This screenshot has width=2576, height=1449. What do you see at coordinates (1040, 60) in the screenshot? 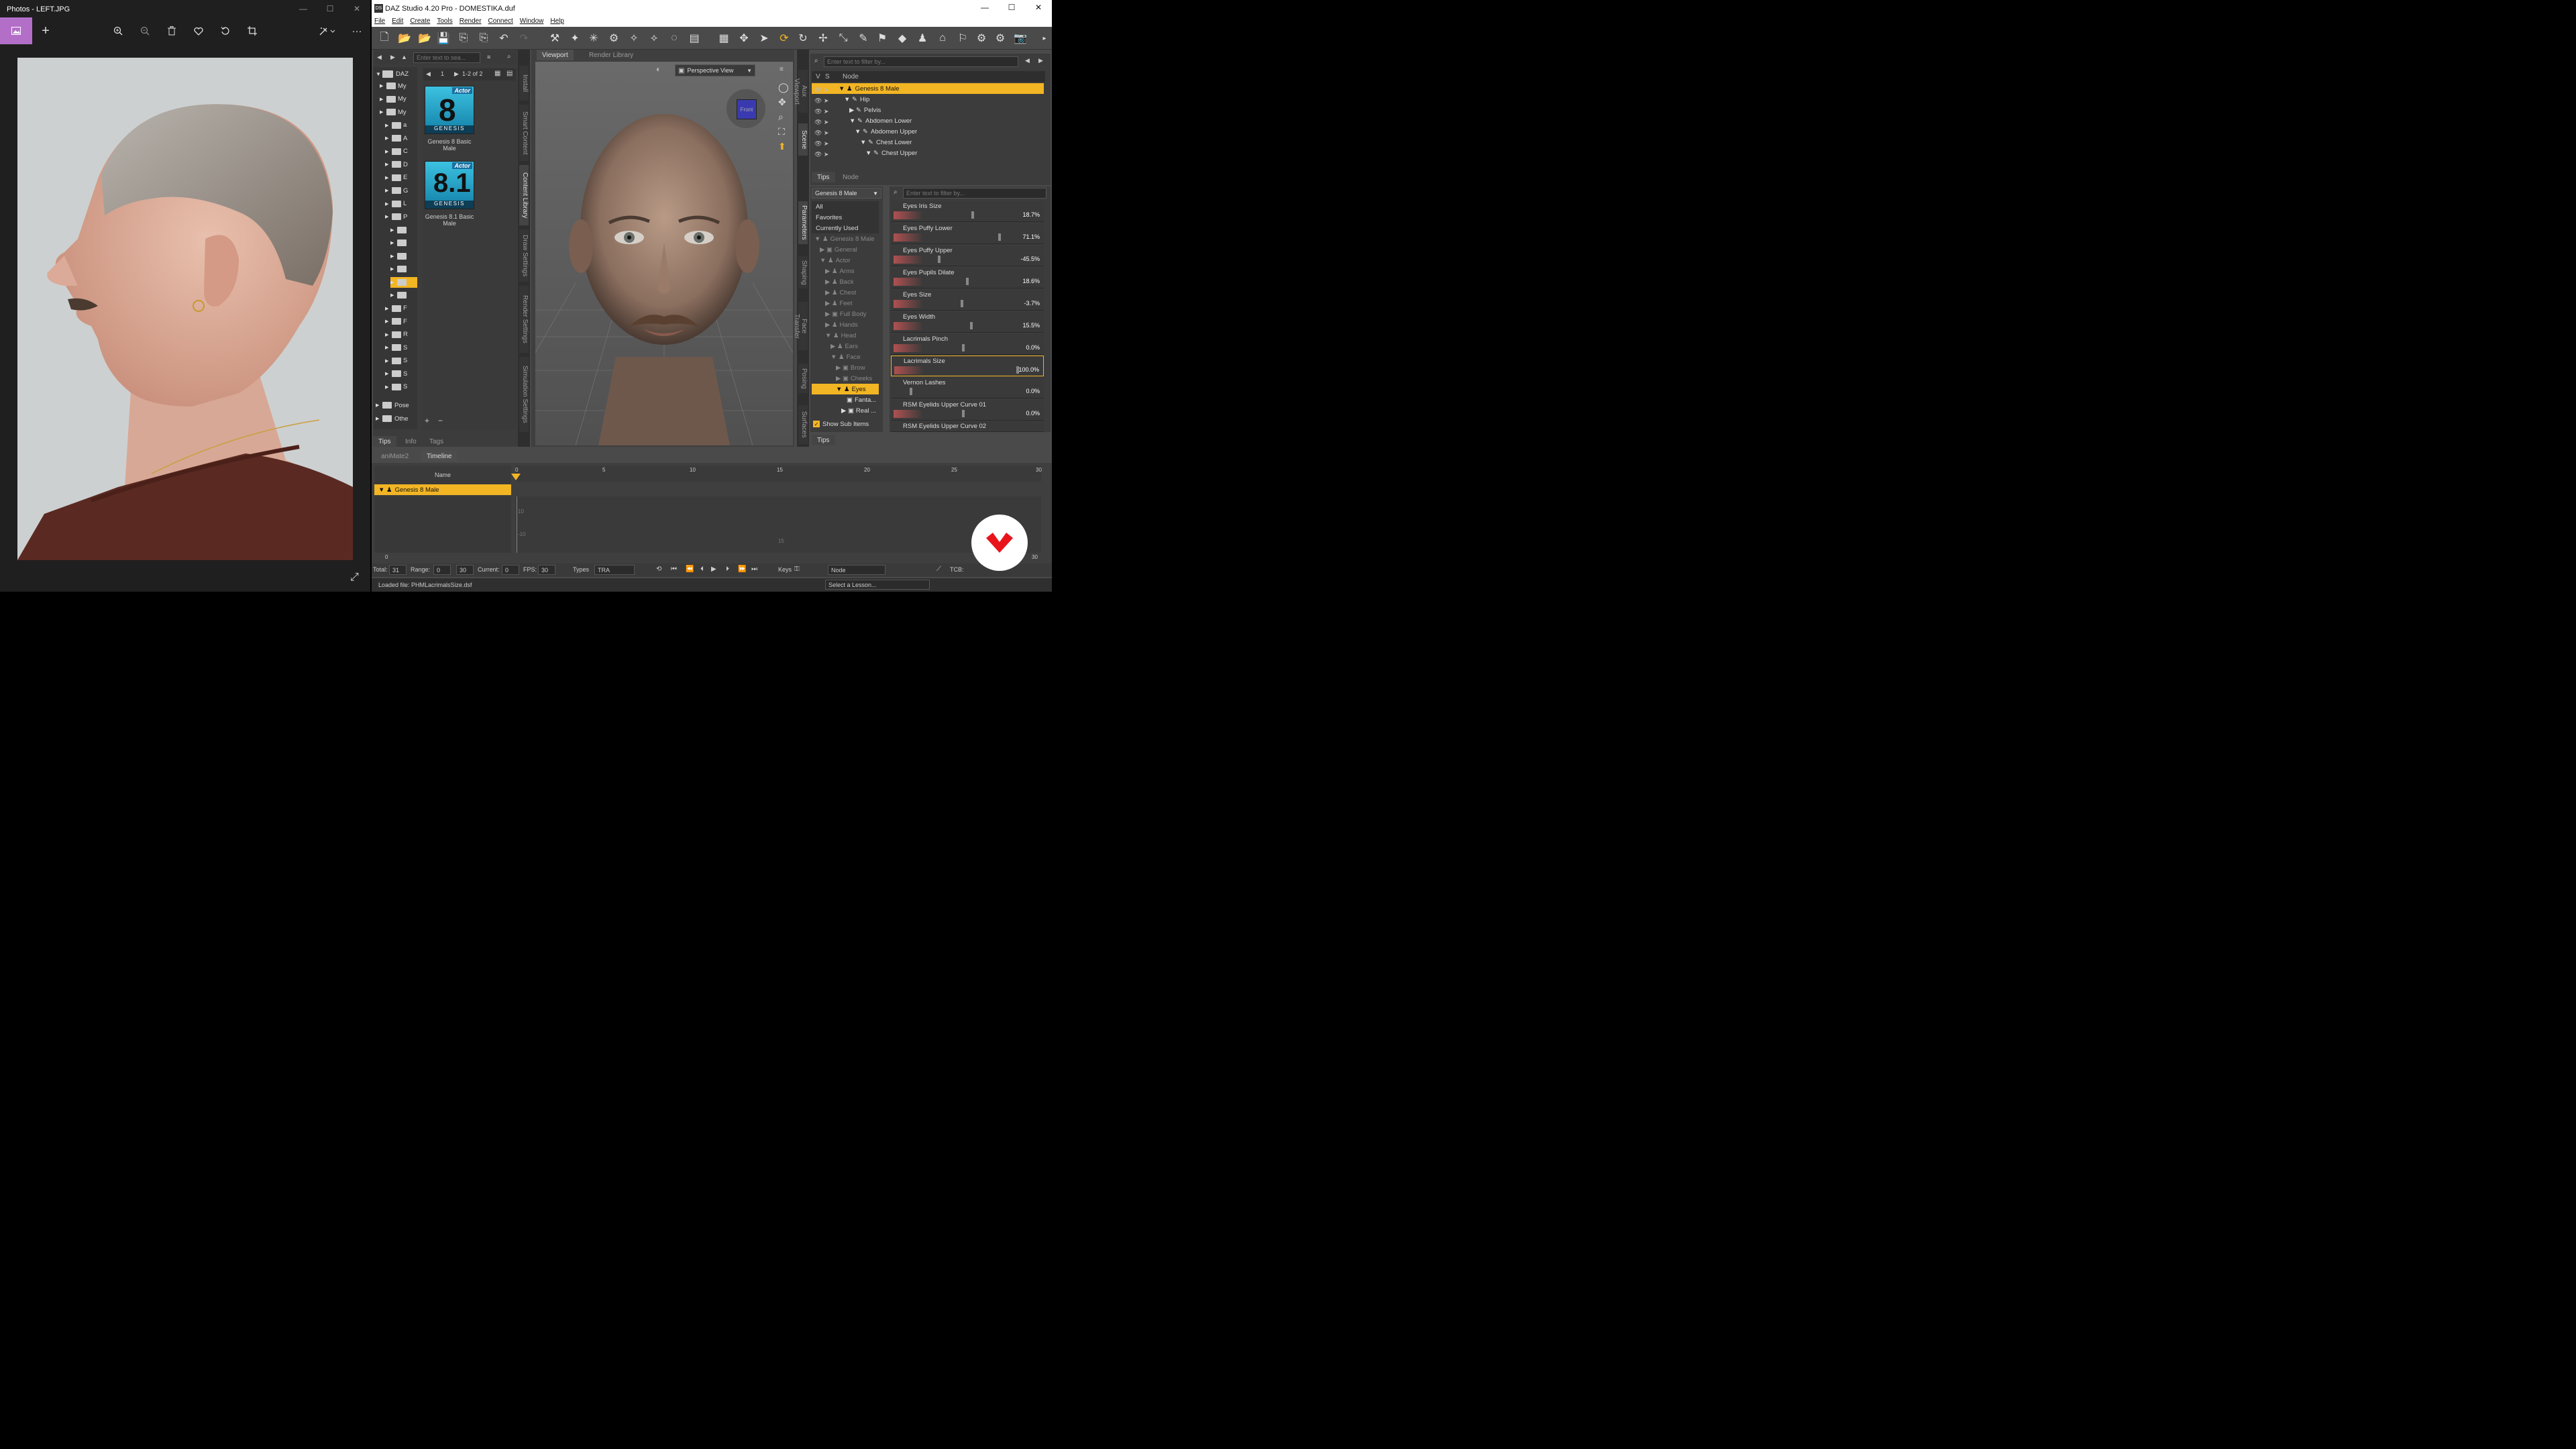
I see `scene-forward-icon: ▶` at bounding box center [1040, 60].